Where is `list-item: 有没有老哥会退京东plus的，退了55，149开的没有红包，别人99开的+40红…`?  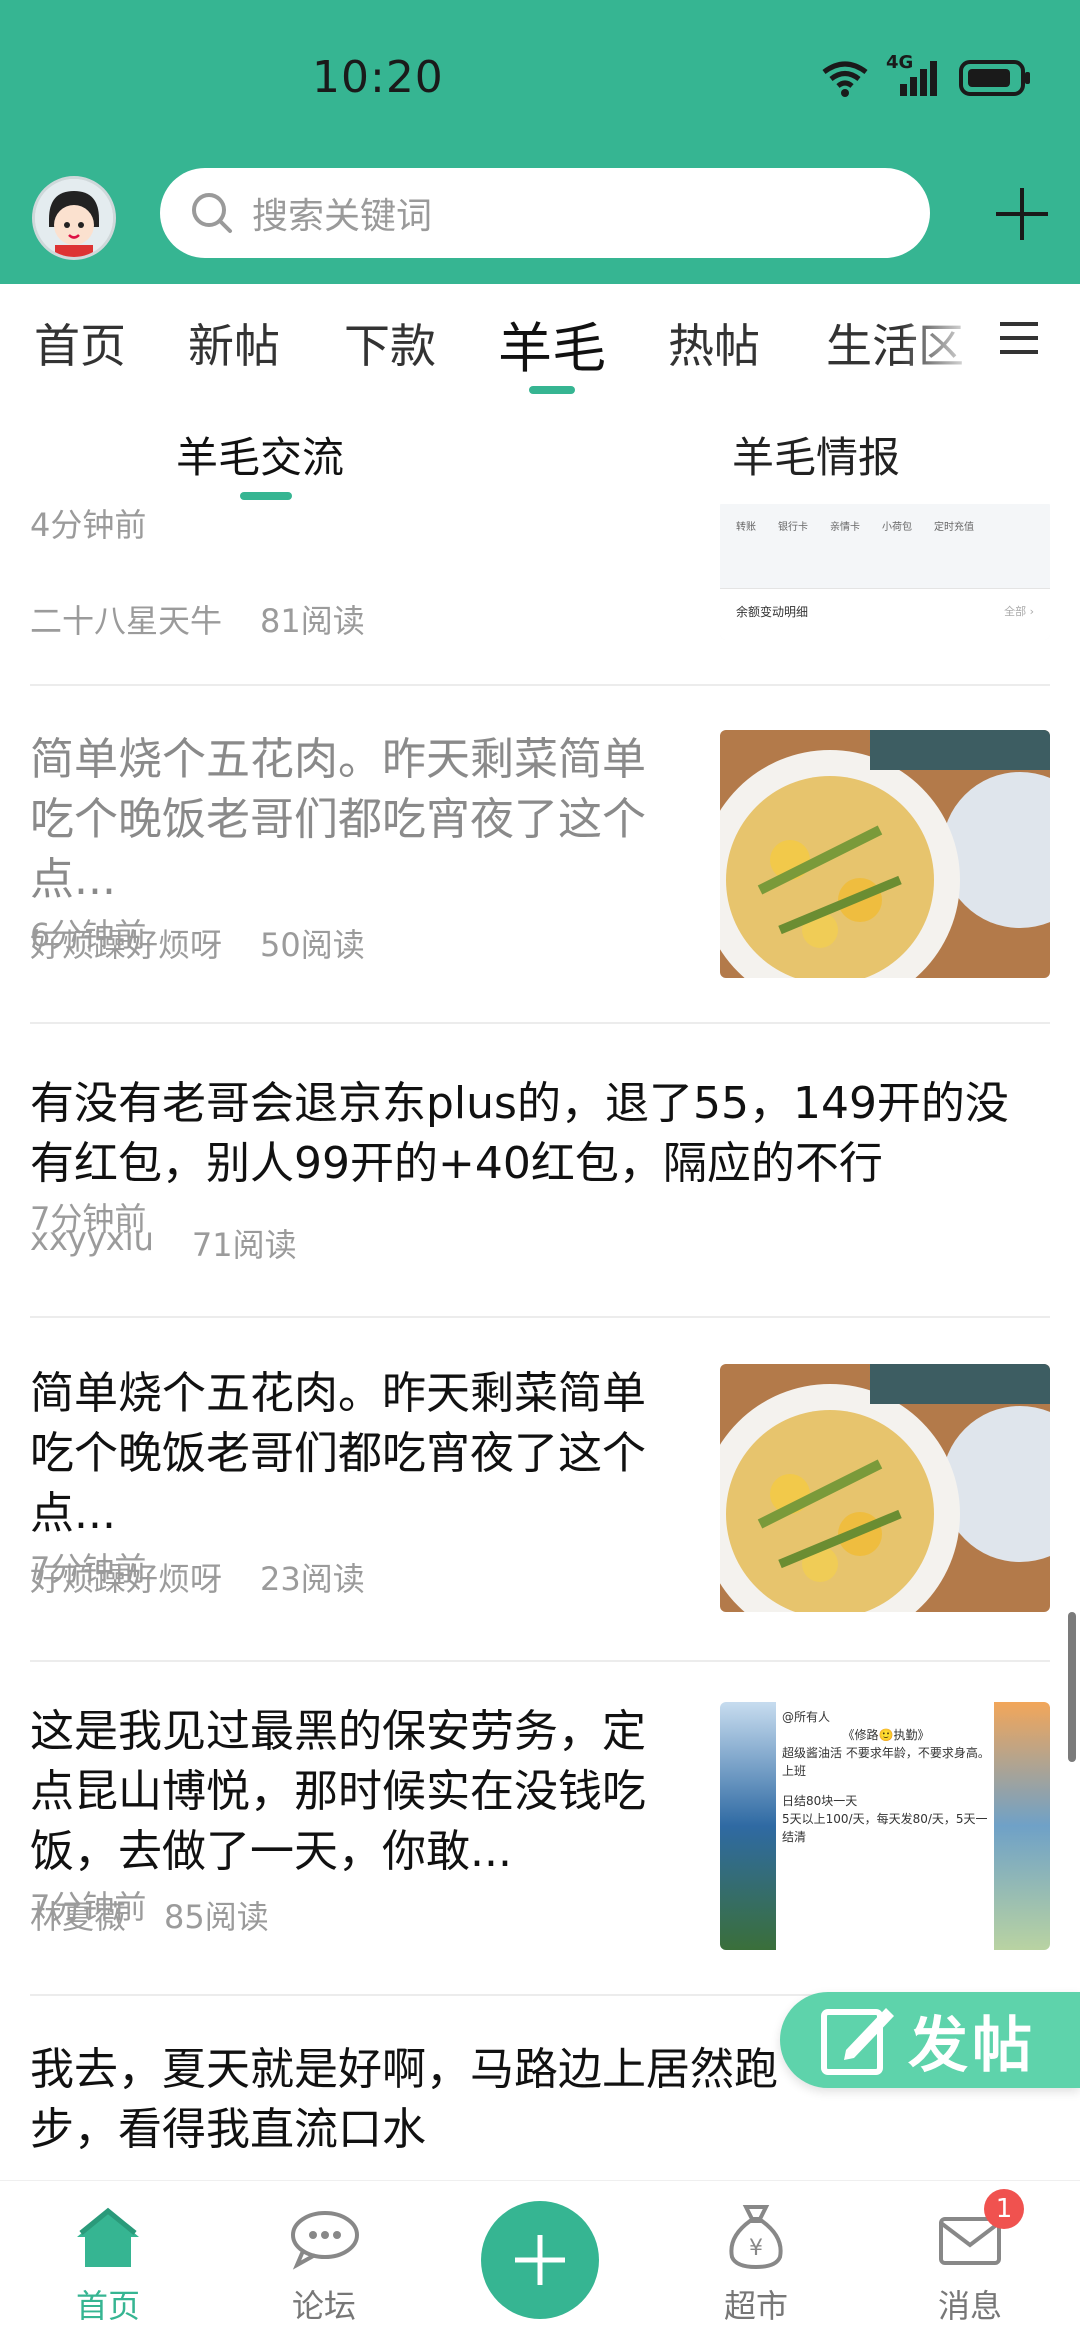
list-item: 有没有老哥会退京东plus的，退了55，149开的没有红包，别人99开的+40红… is located at coordinates (540, 1189).